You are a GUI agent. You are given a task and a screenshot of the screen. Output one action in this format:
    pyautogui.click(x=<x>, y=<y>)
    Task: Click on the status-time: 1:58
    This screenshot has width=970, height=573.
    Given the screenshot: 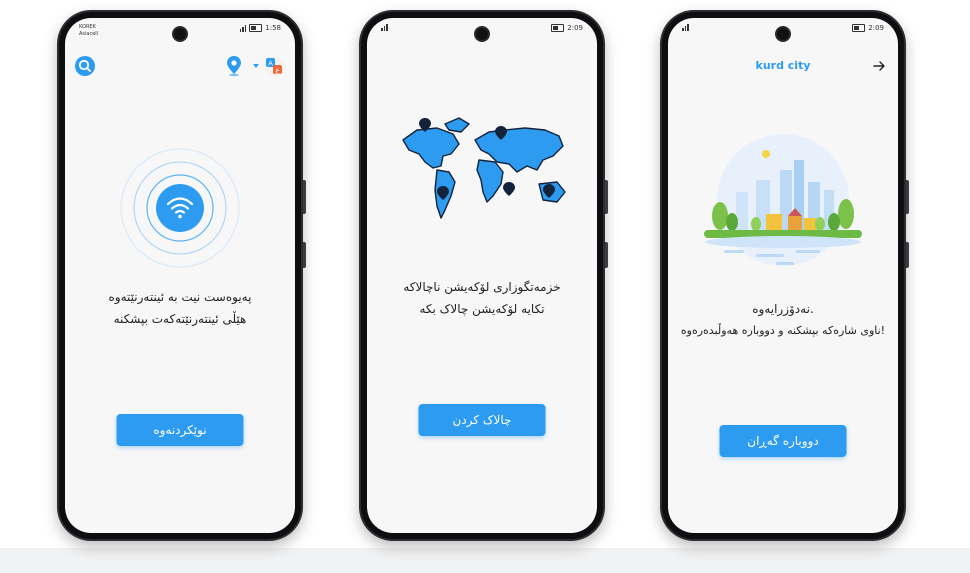 What is the action you would take?
    pyautogui.click(x=273, y=28)
    